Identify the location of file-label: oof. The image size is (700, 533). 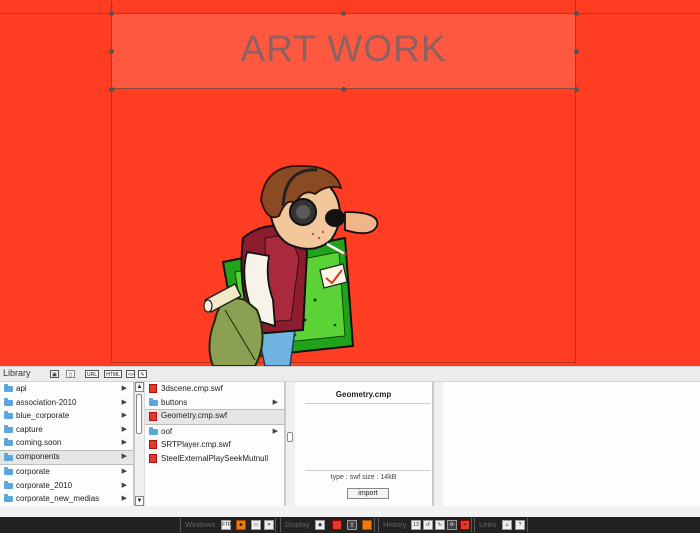
(167, 431).